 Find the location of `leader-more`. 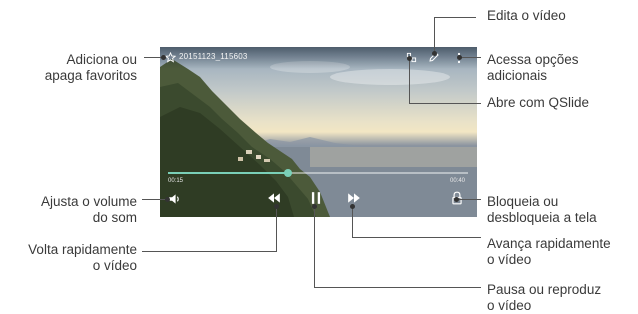

leader-more is located at coordinates (470, 57).